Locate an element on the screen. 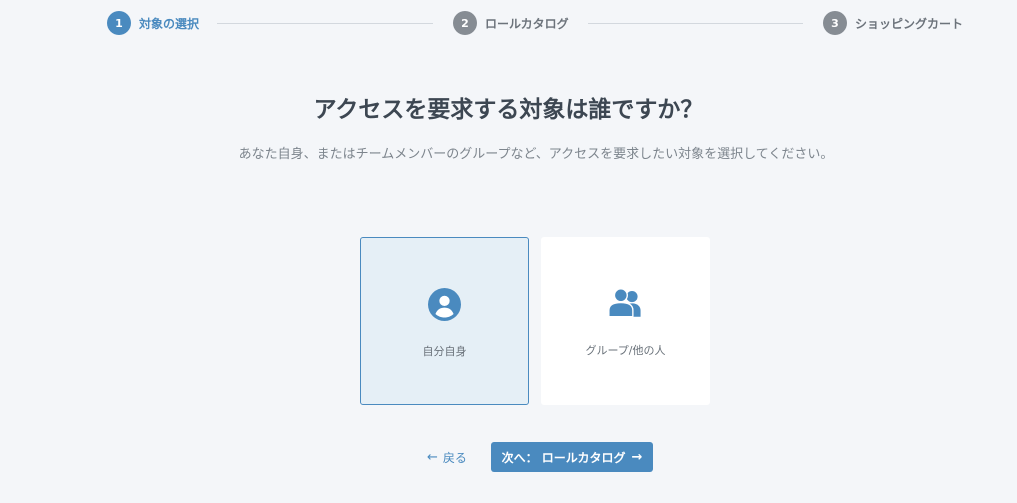 This screenshot has width=1017, height=503. arrow-right-icon: → is located at coordinates (637, 457).